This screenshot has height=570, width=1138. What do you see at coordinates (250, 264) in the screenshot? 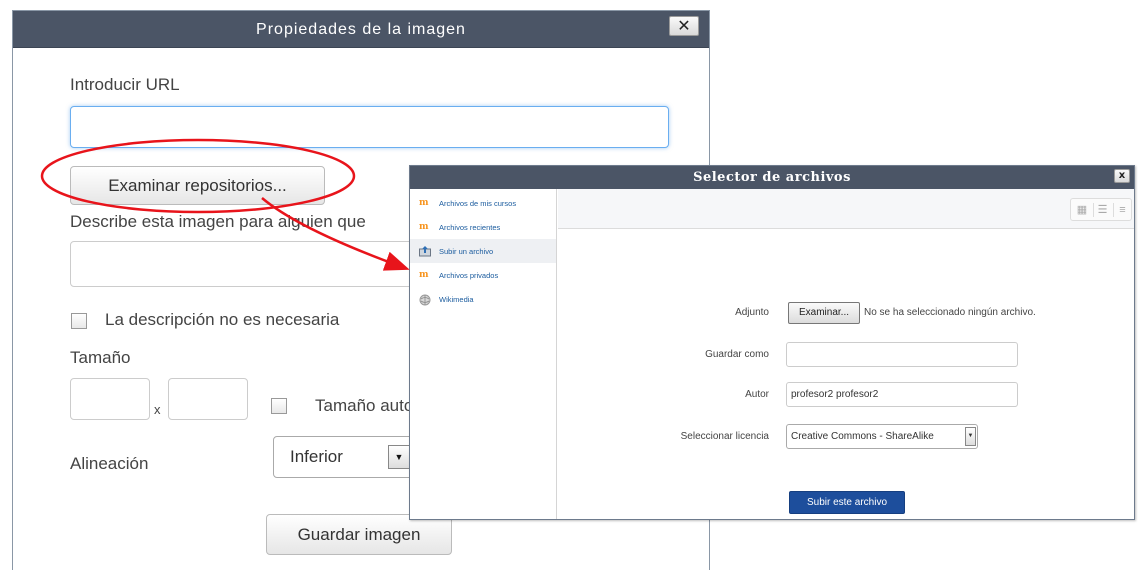
I see `description-input` at bounding box center [250, 264].